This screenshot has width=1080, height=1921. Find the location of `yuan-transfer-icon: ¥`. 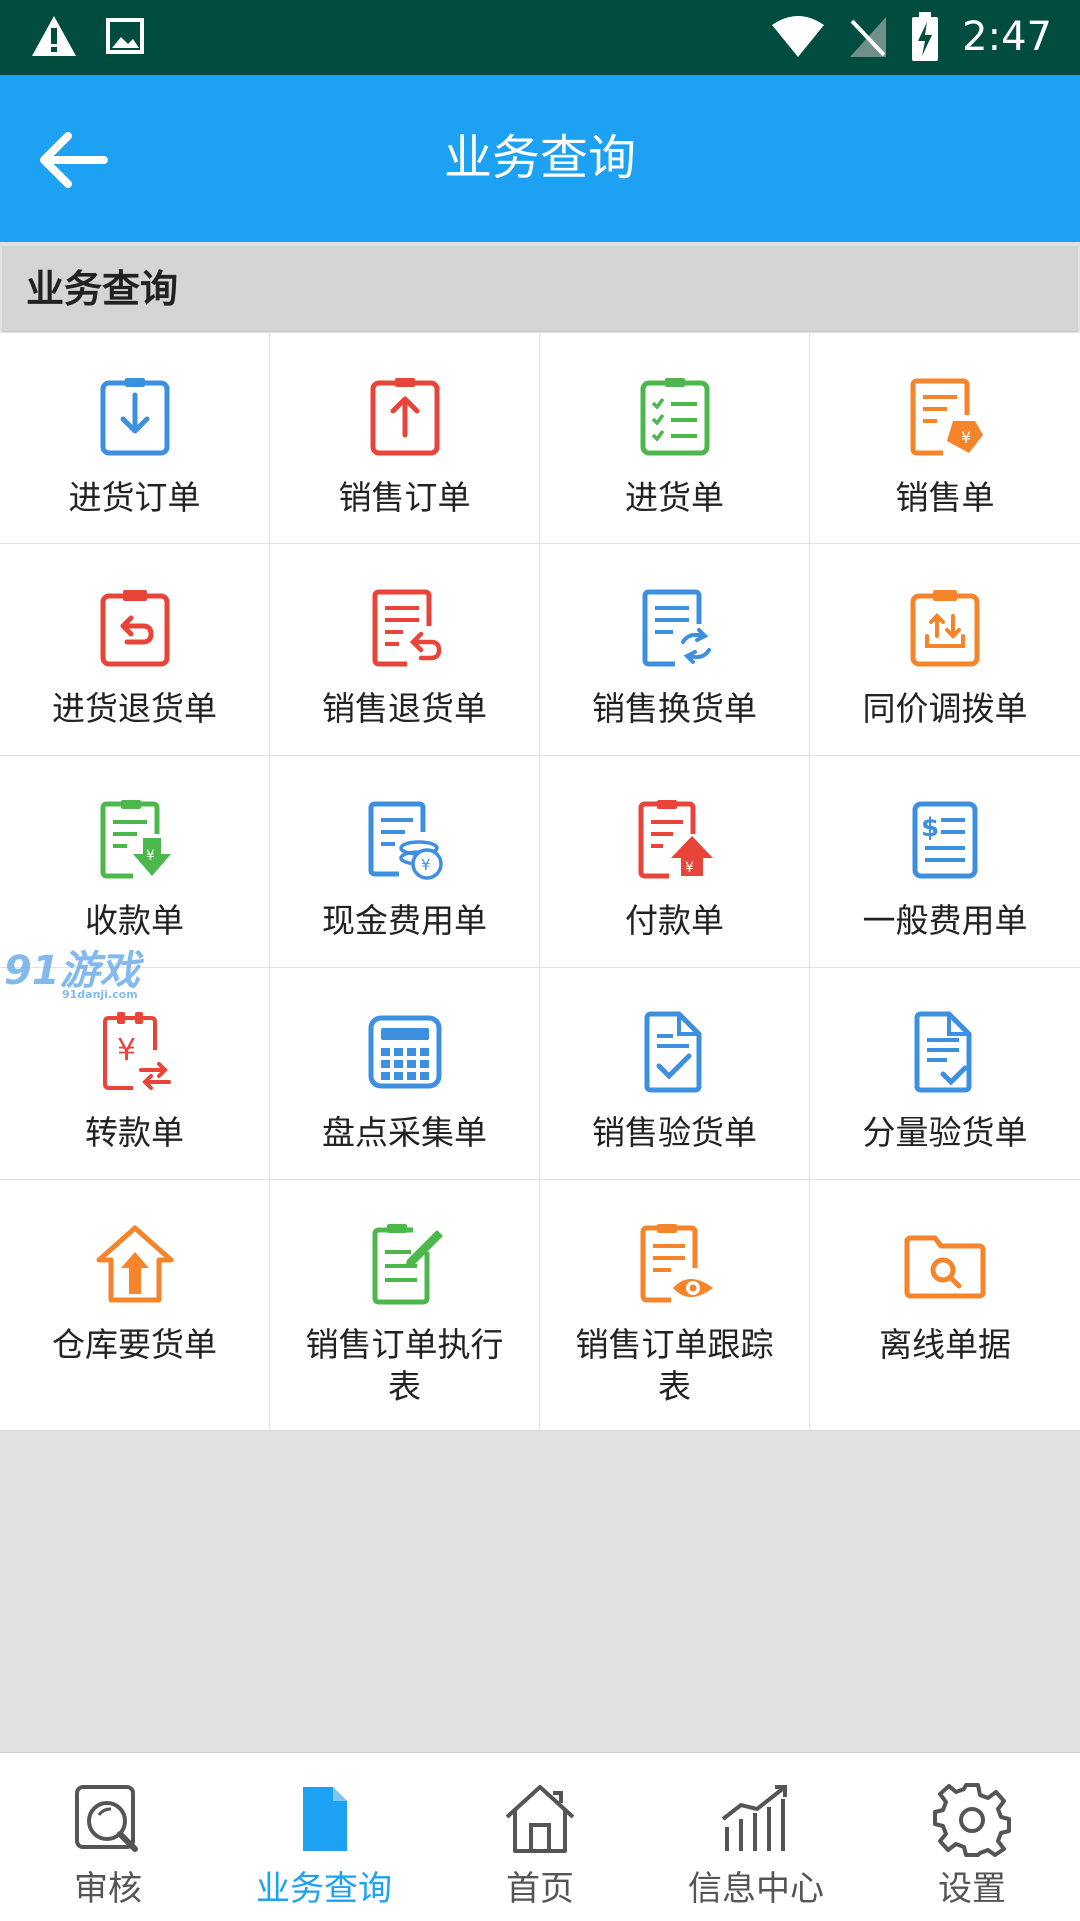

yuan-transfer-icon: ¥ is located at coordinates (136, 1051).